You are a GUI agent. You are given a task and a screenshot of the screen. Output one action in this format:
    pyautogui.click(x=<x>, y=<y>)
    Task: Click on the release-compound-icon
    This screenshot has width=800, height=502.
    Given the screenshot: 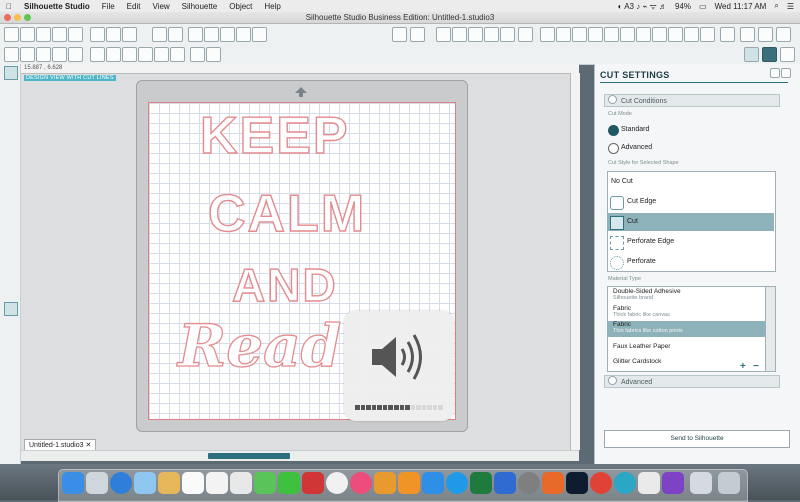 What is the action you would take?
    pyautogui.click(x=145, y=54)
    